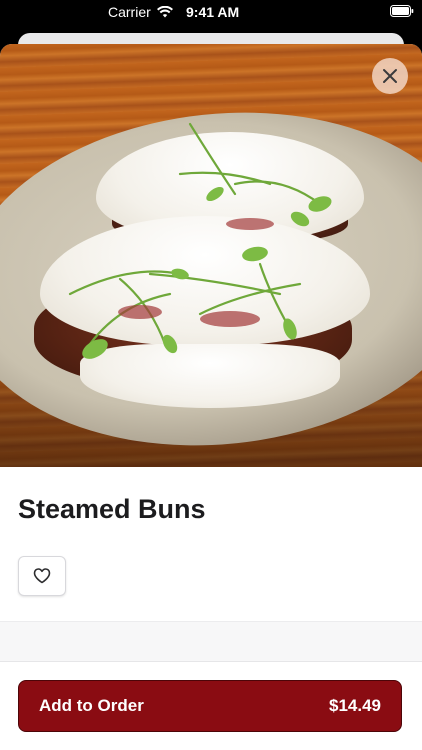 The height and width of the screenshot is (750, 422). I want to click on battery-icon, so click(402, 11).